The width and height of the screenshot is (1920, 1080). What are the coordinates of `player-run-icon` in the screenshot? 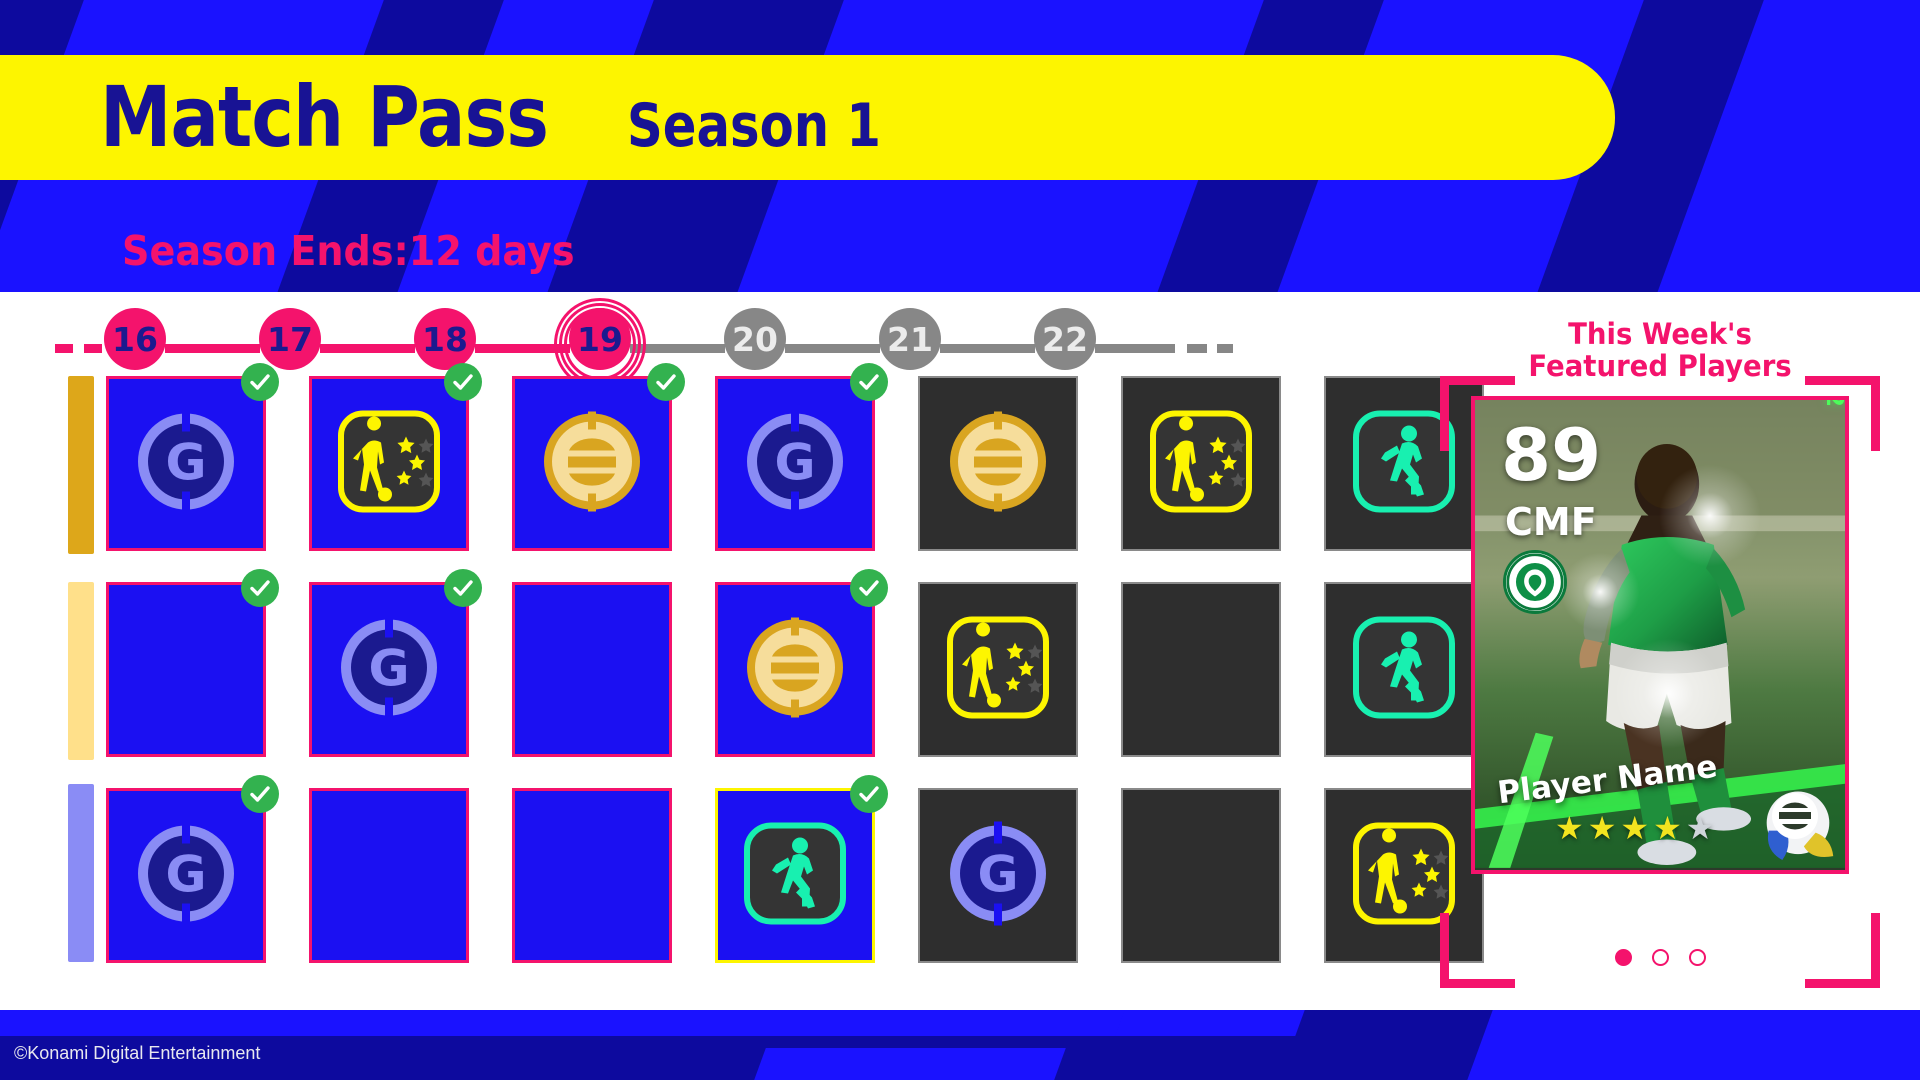 It's located at (795, 873).